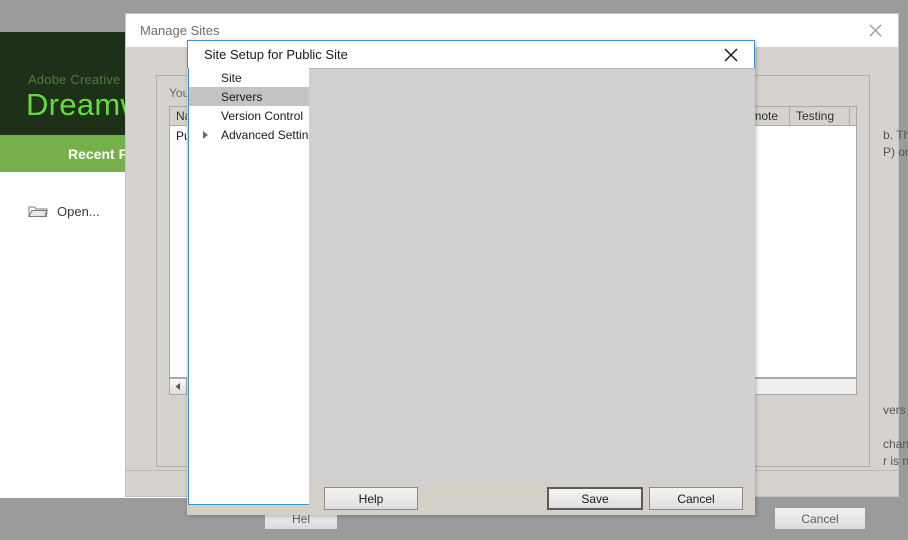  I want to click on manage-sites-cancel-button: Cancel, so click(820, 518).